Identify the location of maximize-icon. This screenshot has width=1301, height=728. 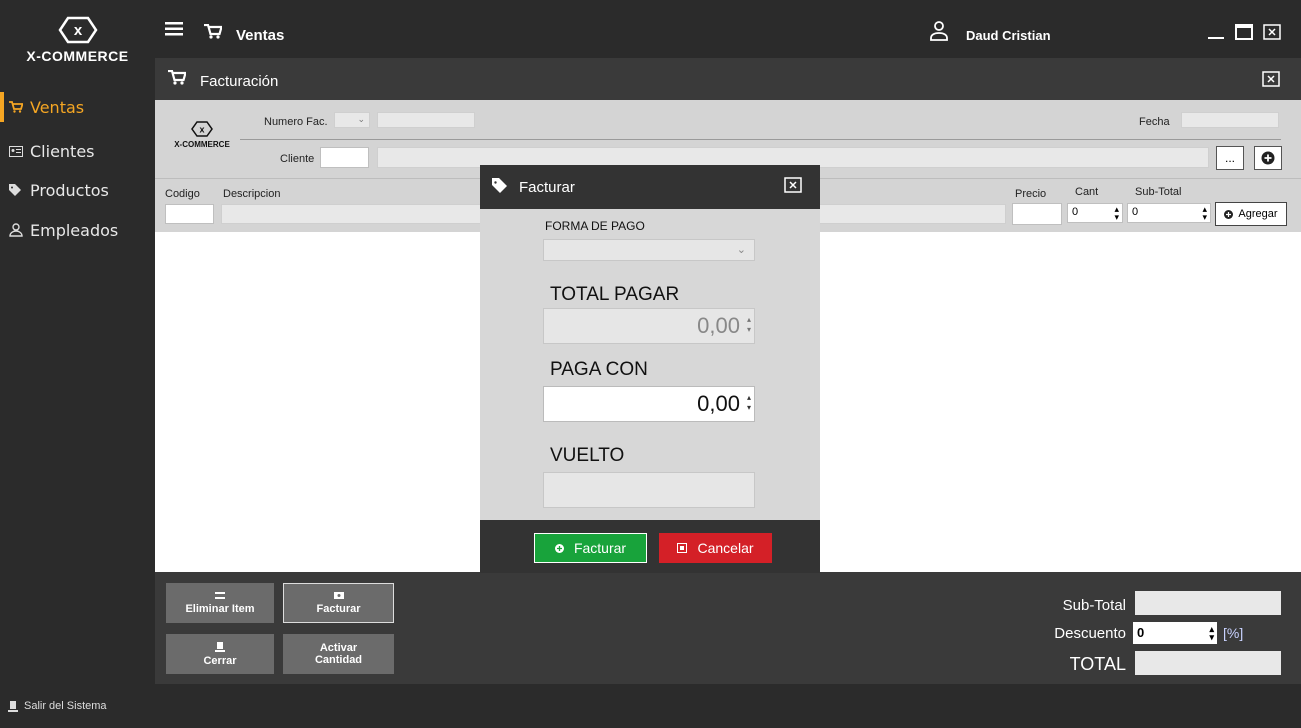
(1244, 32).